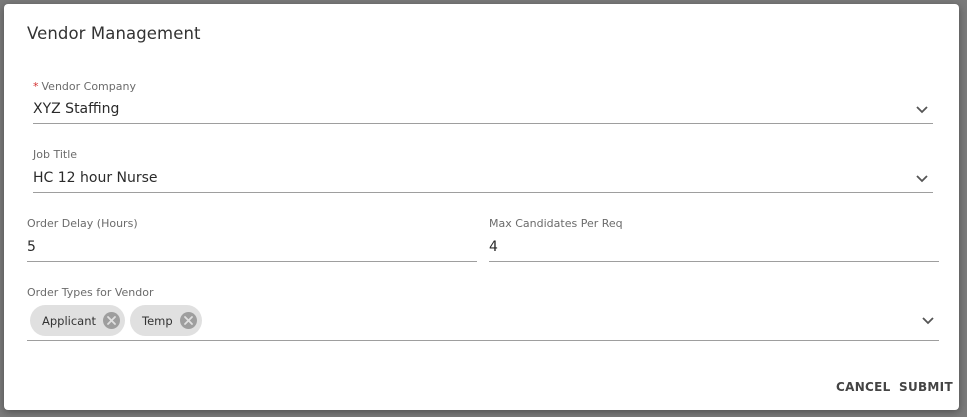  What do you see at coordinates (114, 33) in the screenshot?
I see `dialog-title: Vendor Management` at bounding box center [114, 33].